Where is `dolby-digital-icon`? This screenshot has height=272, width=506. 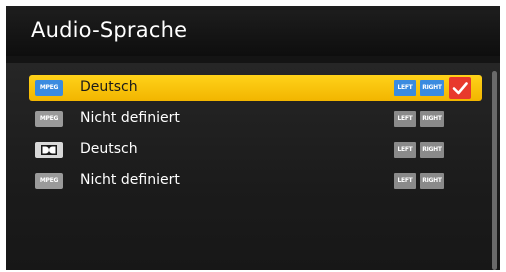 dolby-digital-icon is located at coordinates (49, 150).